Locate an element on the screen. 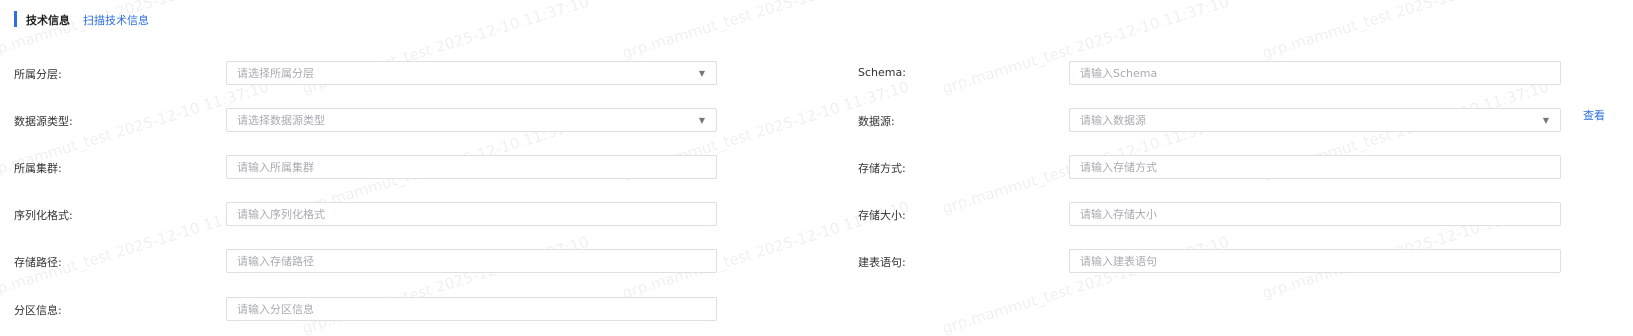 The height and width of the screenshot is (336, 1633). schema-placeholder: 请输入Schema is located at coordinates (1119, 73).